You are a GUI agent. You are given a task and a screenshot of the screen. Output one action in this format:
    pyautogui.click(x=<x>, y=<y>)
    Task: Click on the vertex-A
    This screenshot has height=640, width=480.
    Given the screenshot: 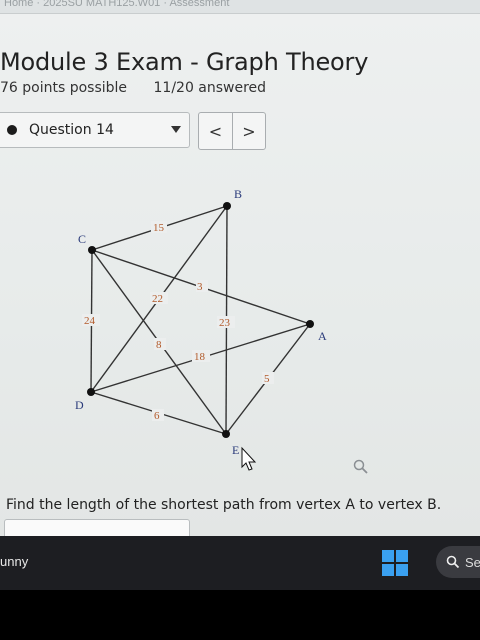 What is the action you would take?
    pyautogui.click(x=310, y=324)
    